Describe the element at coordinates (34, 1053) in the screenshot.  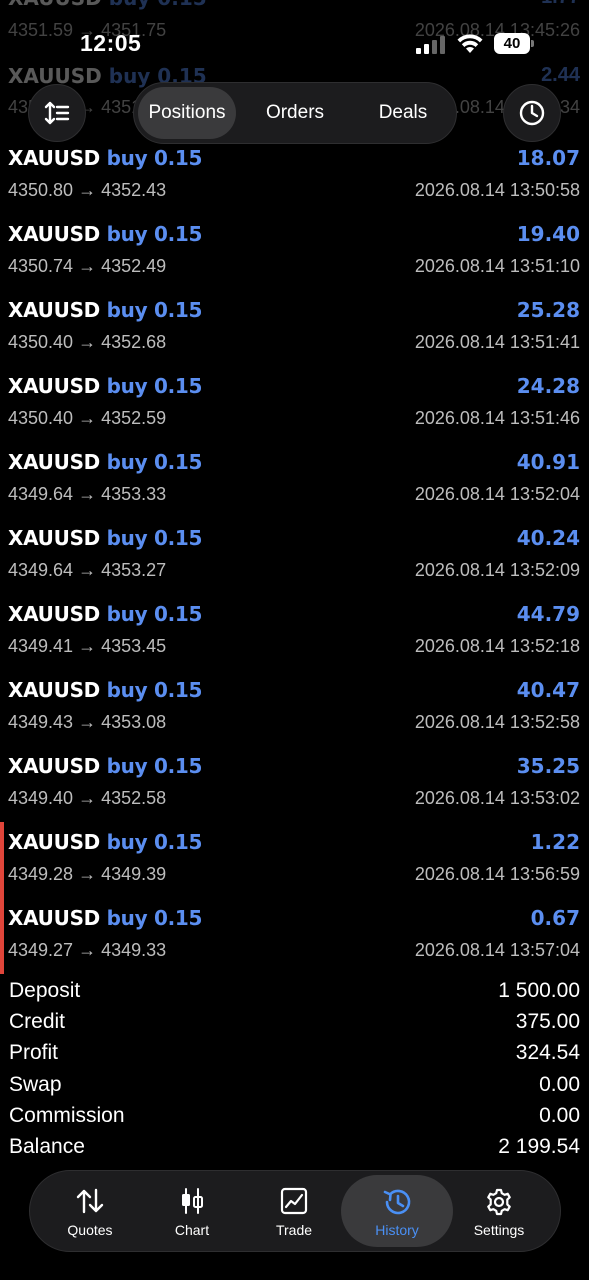
I see `summary-label: Profit` at that location.